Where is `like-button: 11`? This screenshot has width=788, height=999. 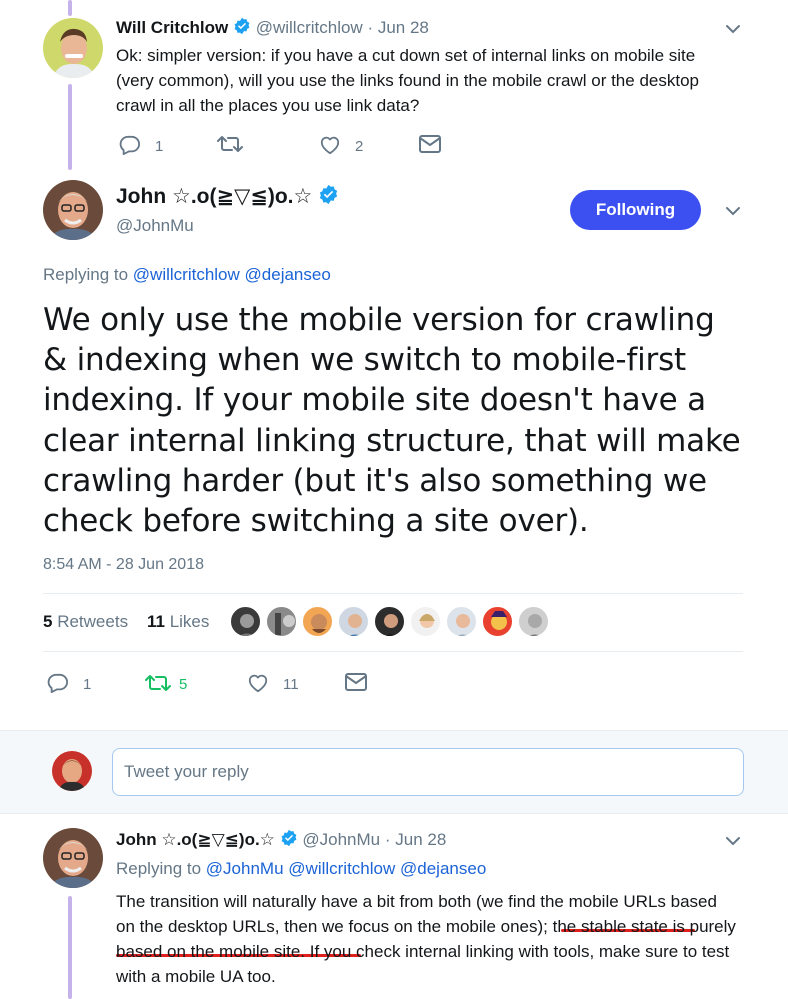 like-button: 11 is located at coordinates (273, 682).